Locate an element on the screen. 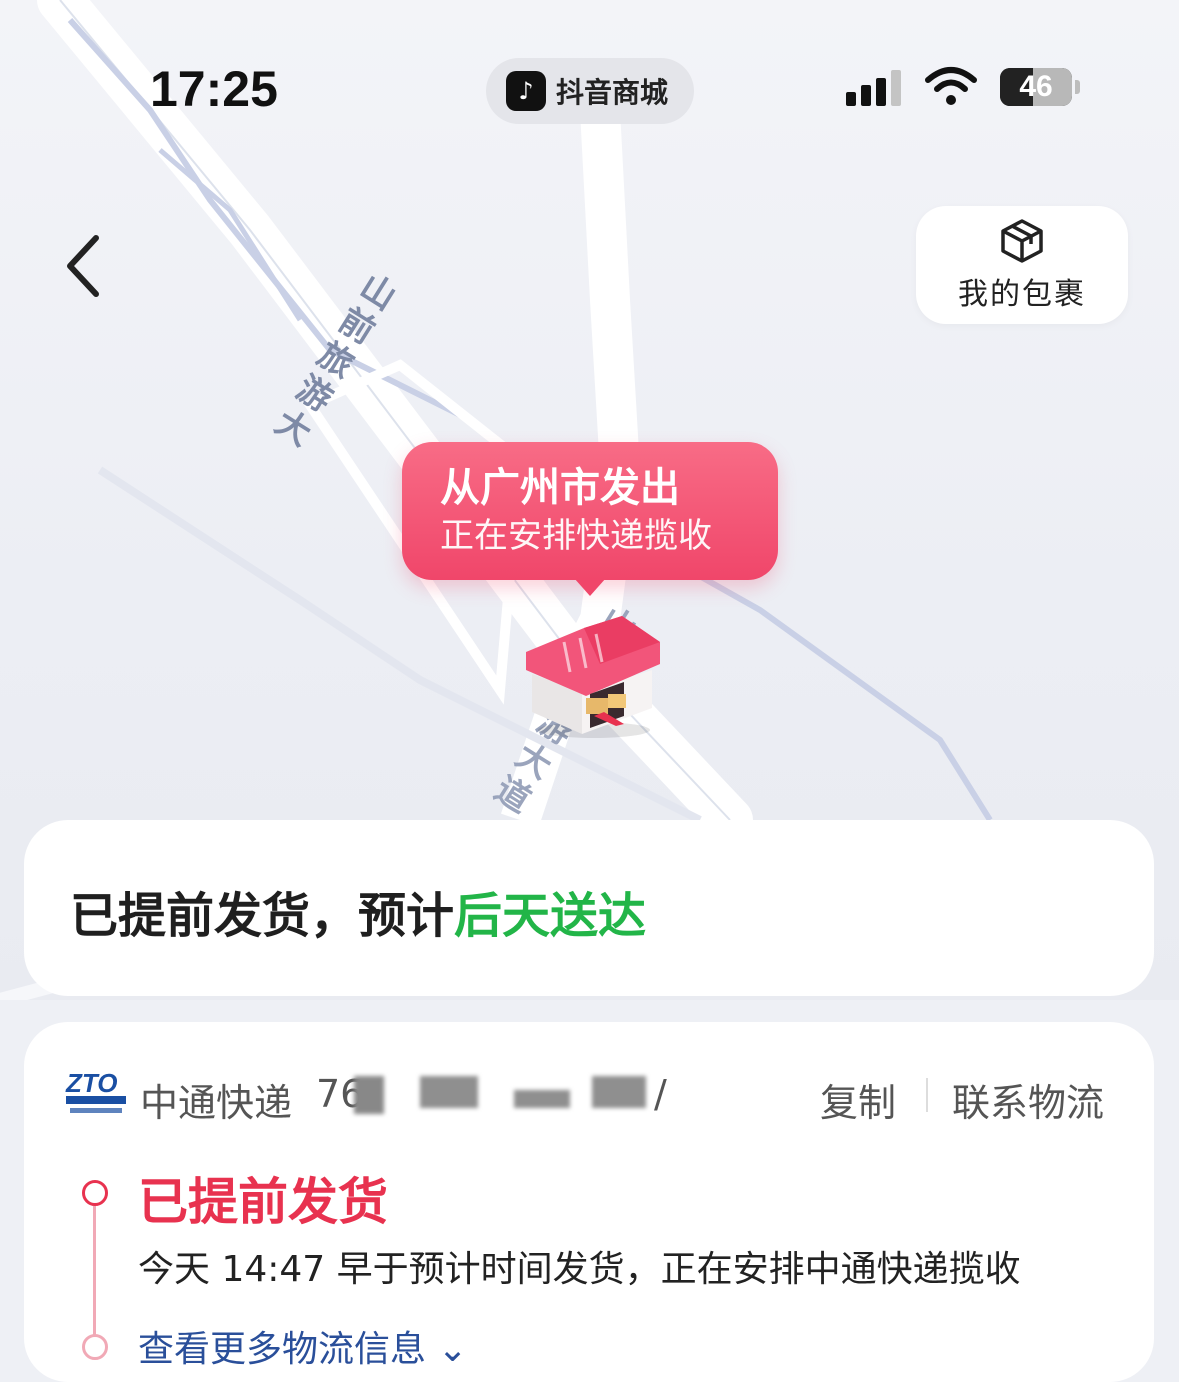 The height and width of the screenshot is (1382, 1179). eta-card: 已提前发货，预计后天送达 is located at coordinates (589, 908).